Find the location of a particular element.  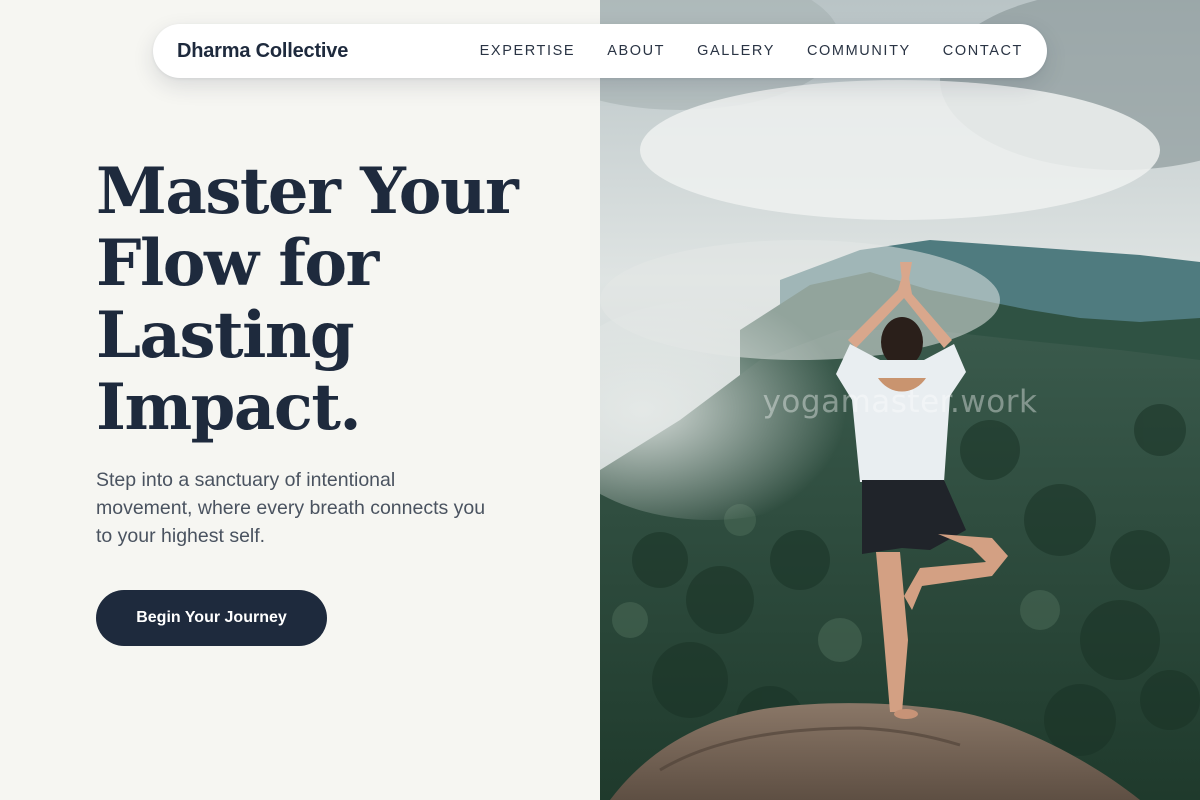

brand-logo-text: Dharma Collective is located at coordinates (262, 51).